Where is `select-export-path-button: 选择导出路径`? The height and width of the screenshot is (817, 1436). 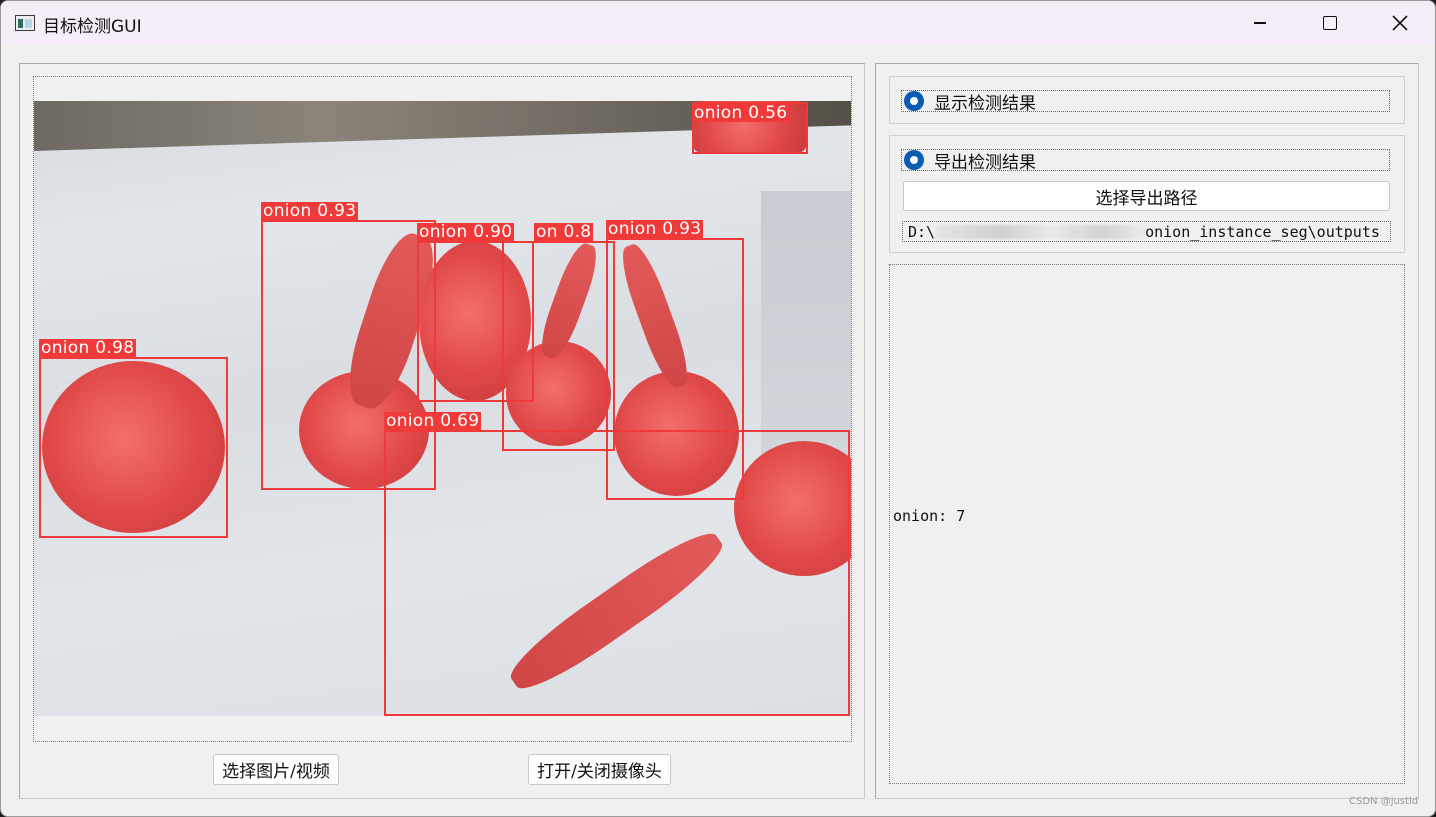 select-export-path-button: 选择导出路径 is located at coordinates (1146, 196).